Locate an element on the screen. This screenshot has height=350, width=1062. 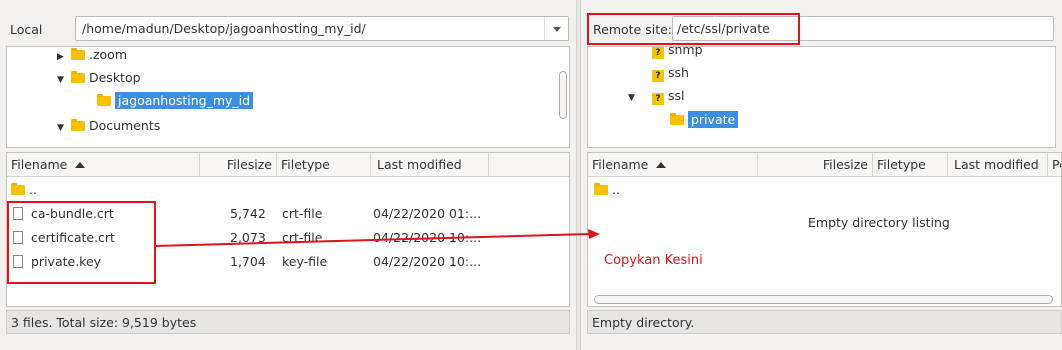
tree-item-documents: ▼ Documents is located at coordinates (108, 126).